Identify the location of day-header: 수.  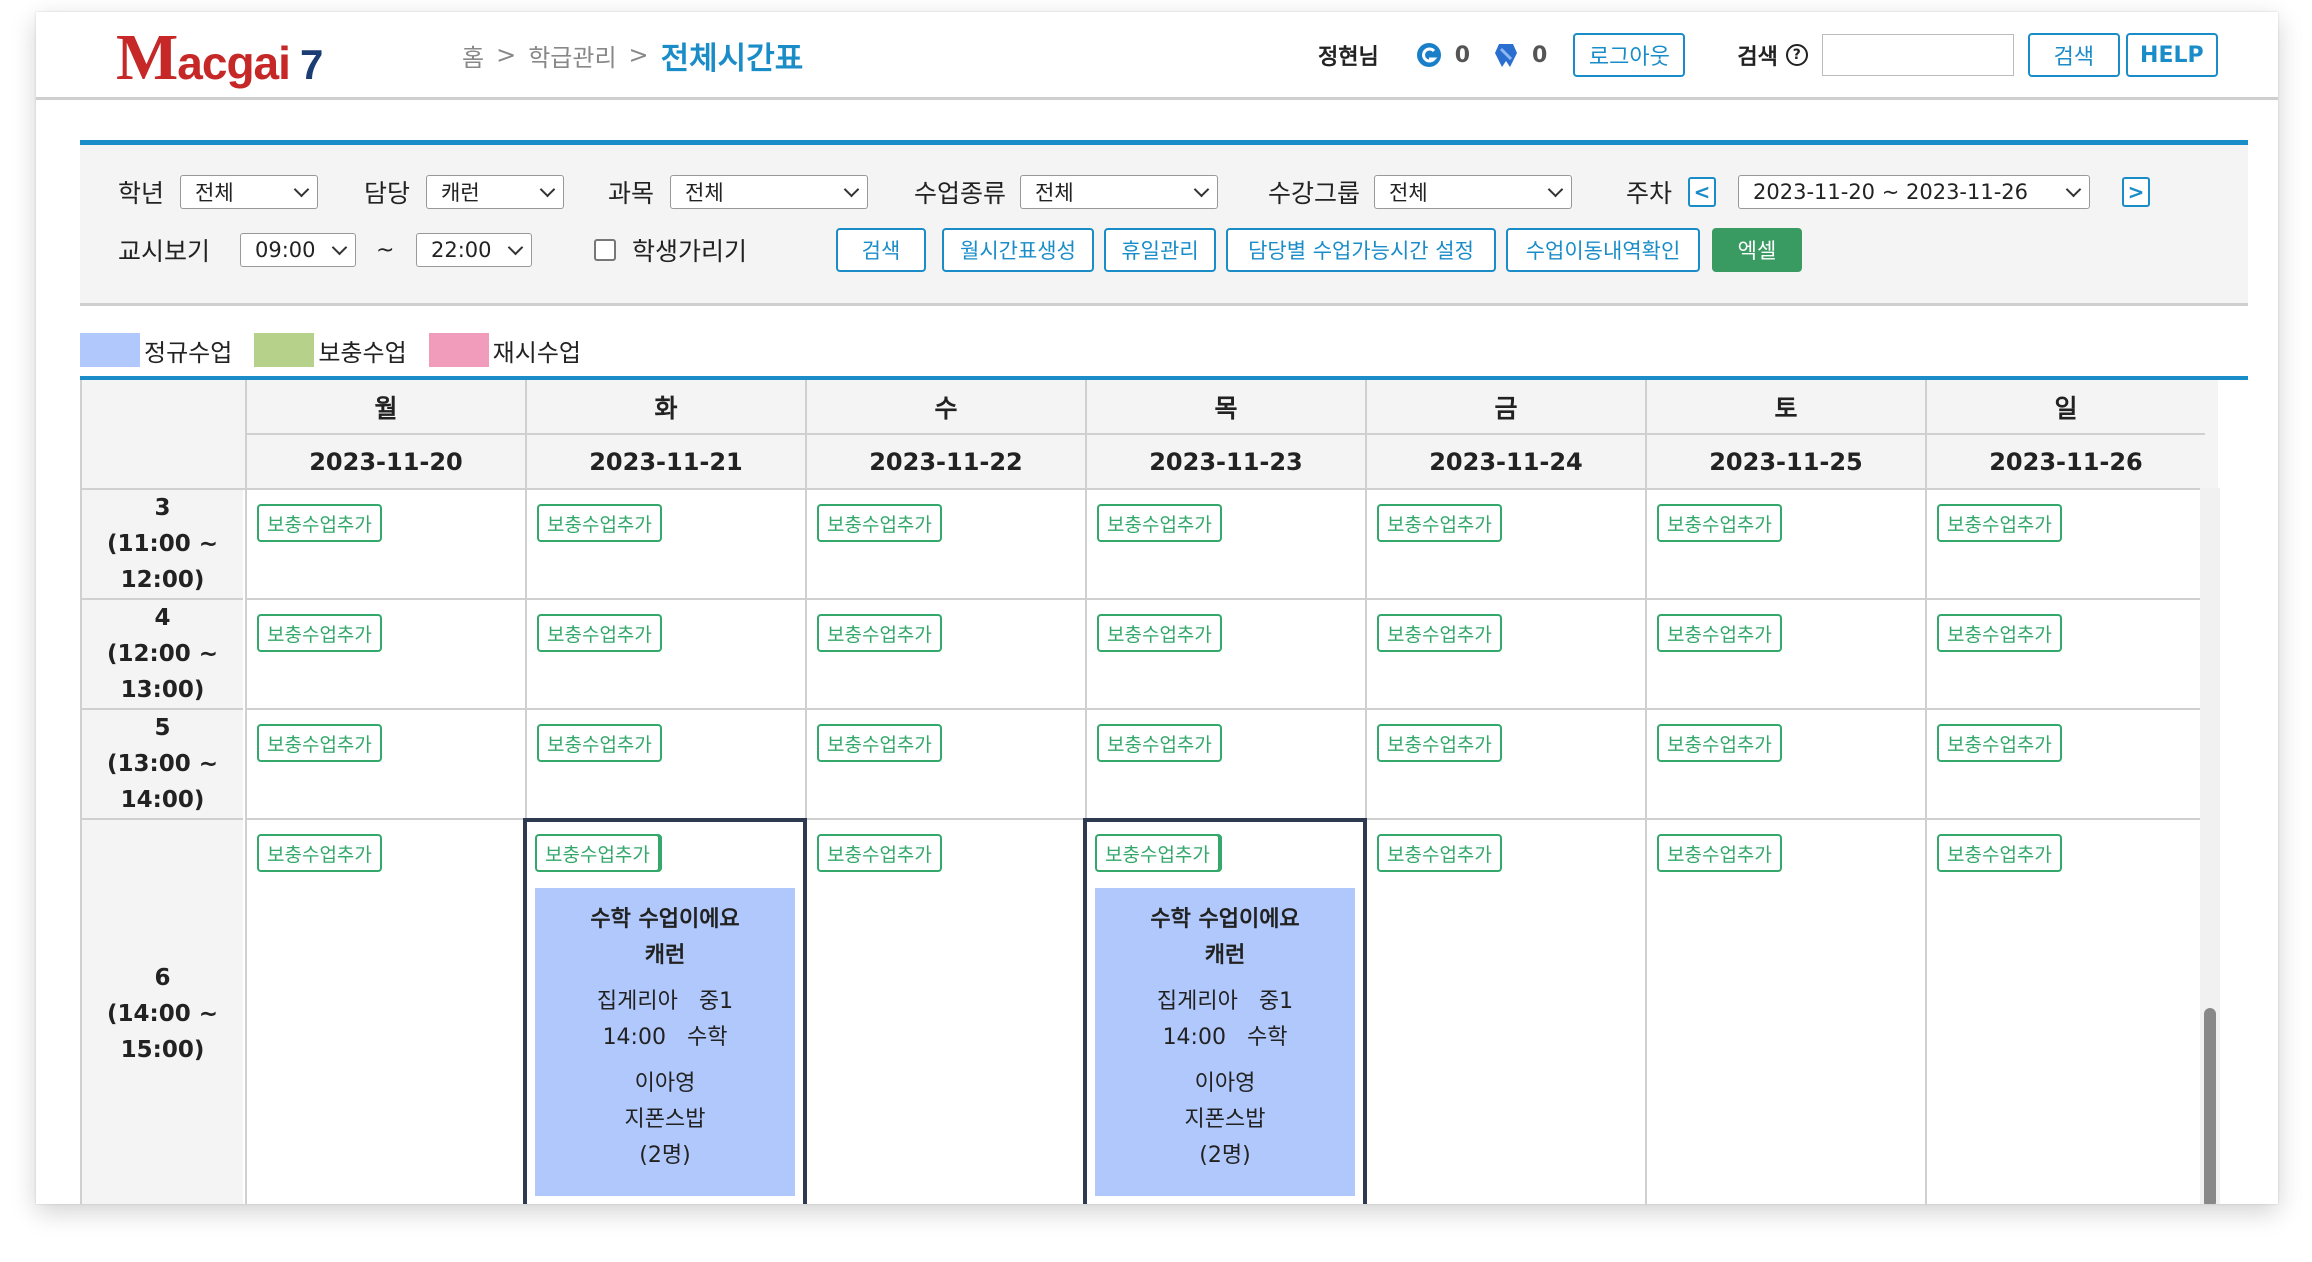
(945, 407).